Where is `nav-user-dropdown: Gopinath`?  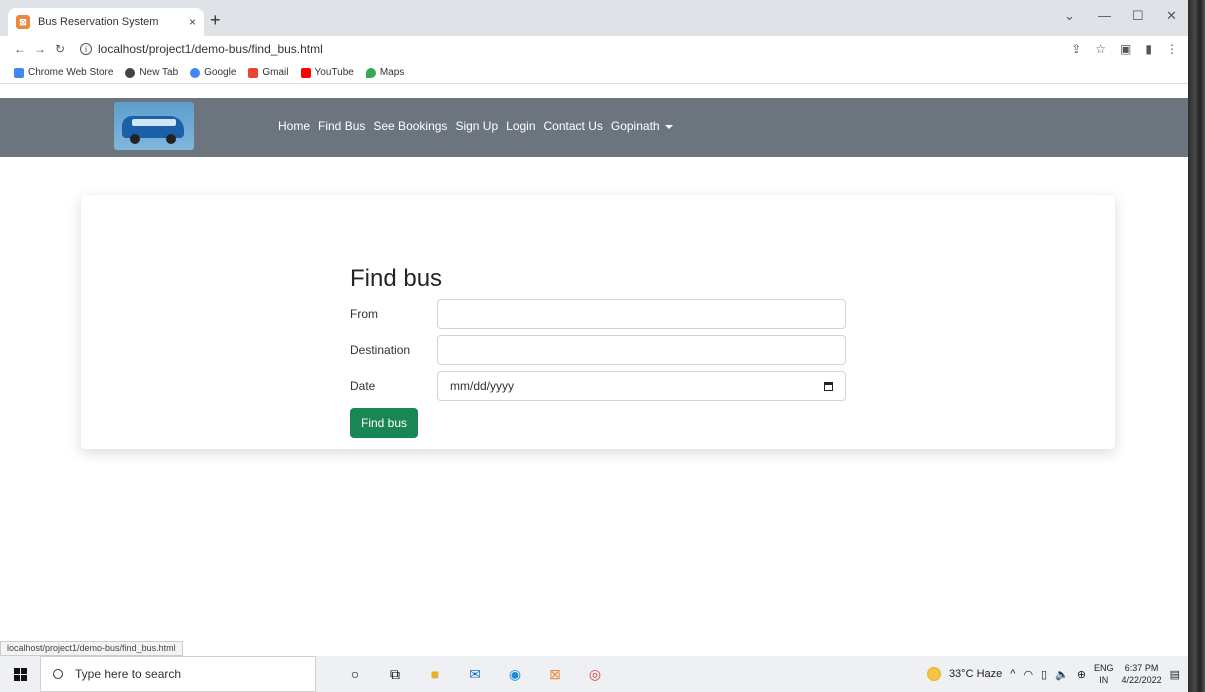
nav-user-dropdown: Gopinath is located at coordinates (642, 126).